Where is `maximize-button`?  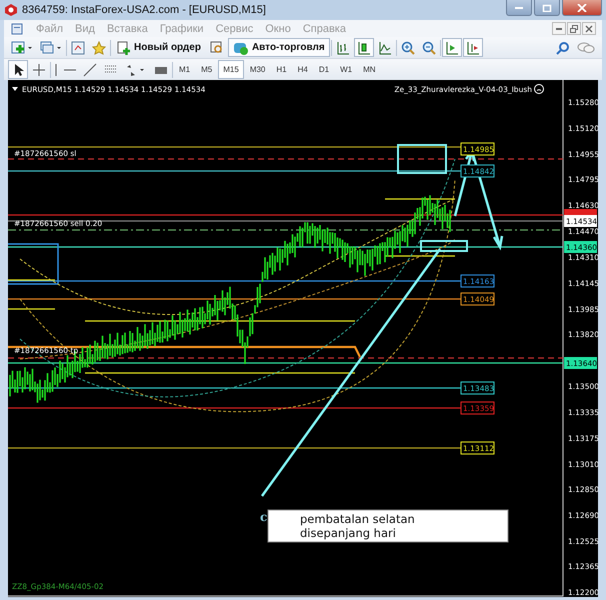 maximize-button is located at coordinates (547, 8).